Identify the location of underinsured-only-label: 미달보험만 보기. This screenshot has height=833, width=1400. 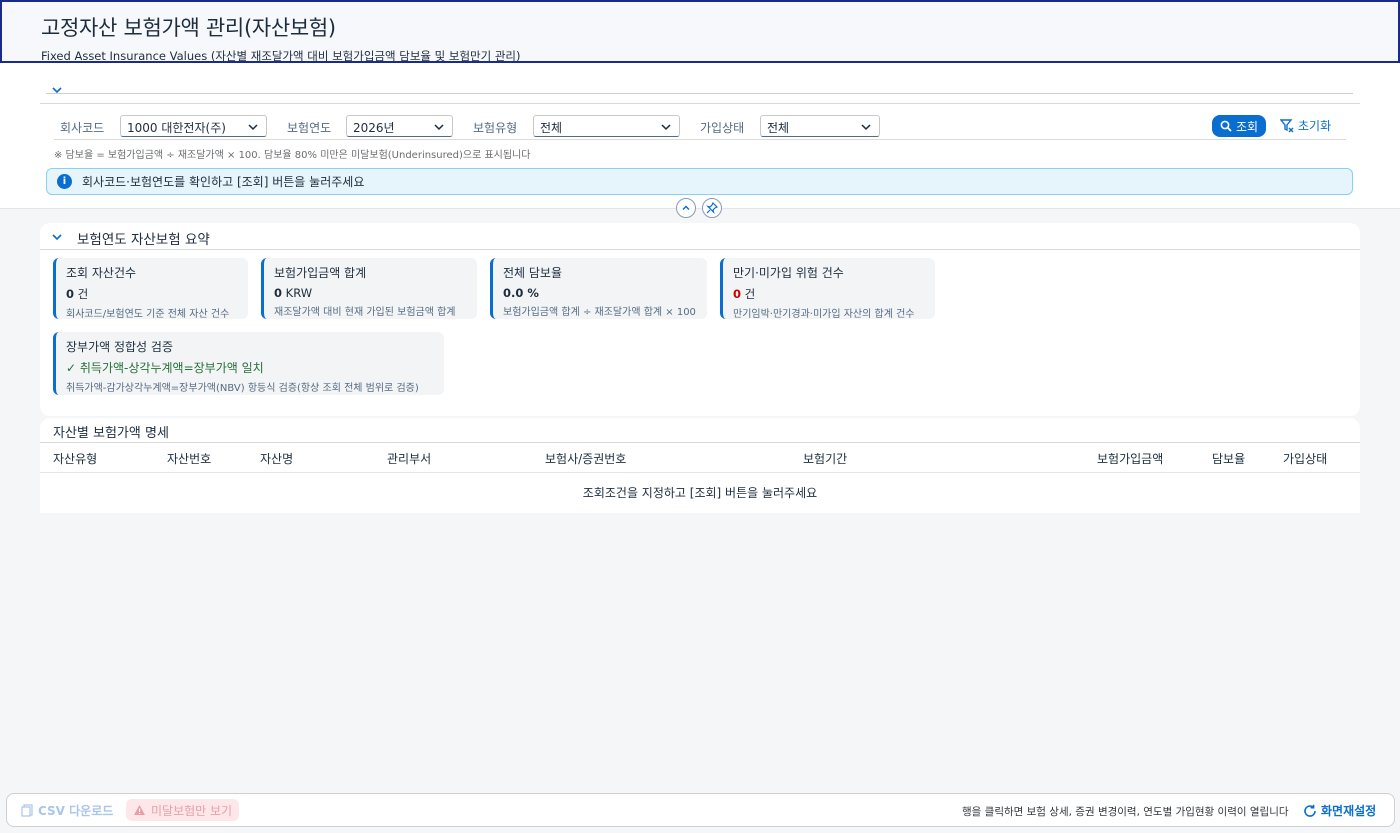
(192, 810).